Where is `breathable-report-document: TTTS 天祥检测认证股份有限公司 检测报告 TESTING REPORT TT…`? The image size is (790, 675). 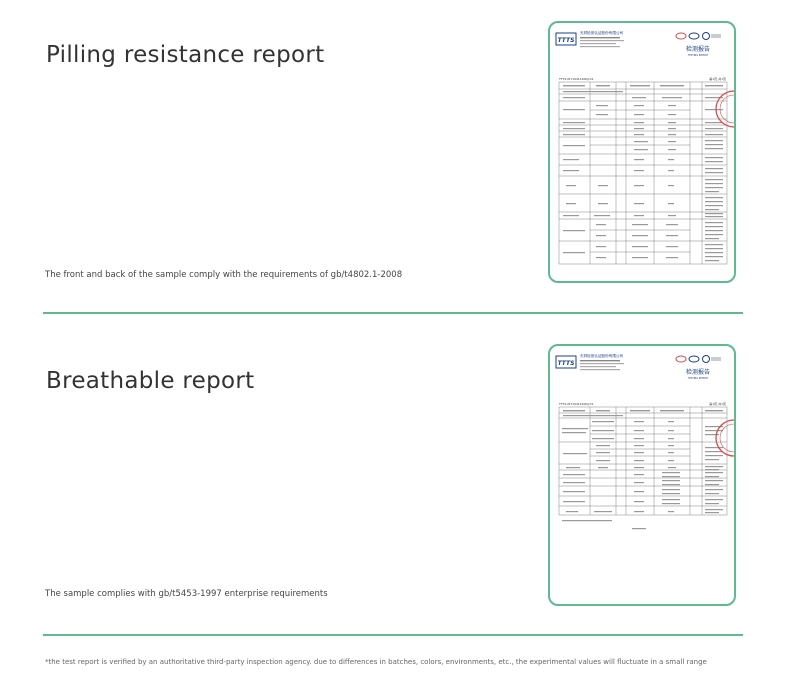 breathable-report-document: TTTS 天祥检测认证股份有限公司 检测报告 TESTING REPORT TT… is located at coordinates (642, 475).